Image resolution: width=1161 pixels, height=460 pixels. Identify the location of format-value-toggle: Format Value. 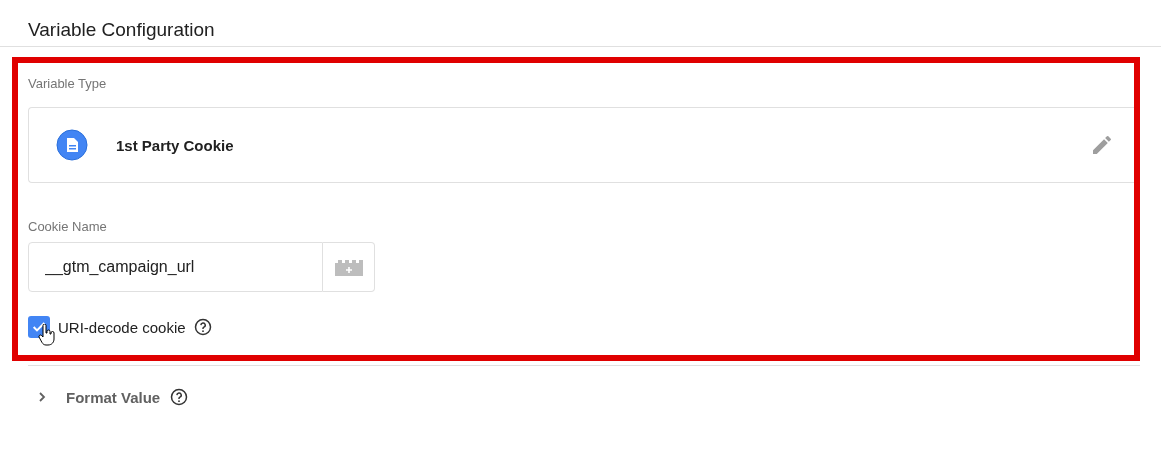
(98, 397).